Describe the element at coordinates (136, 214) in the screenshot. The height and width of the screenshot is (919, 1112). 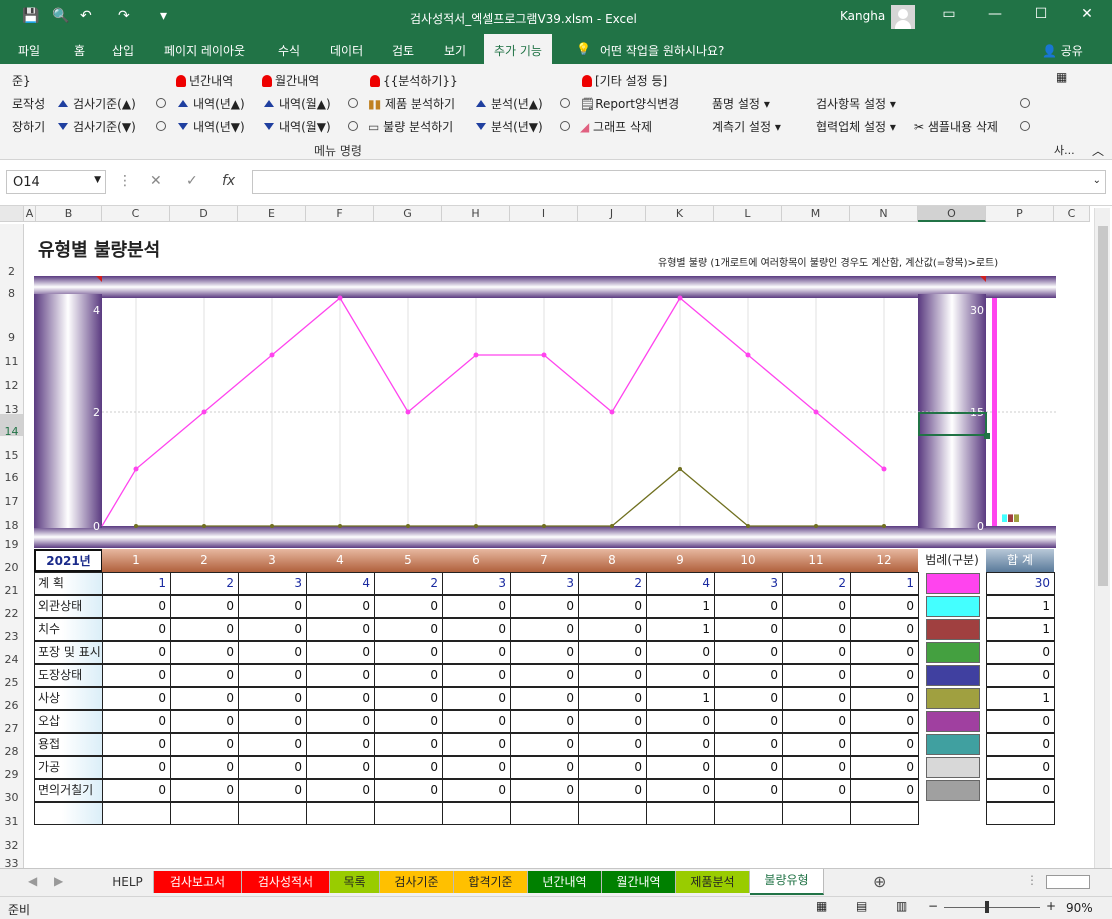
I see `column-header: C` at that location.